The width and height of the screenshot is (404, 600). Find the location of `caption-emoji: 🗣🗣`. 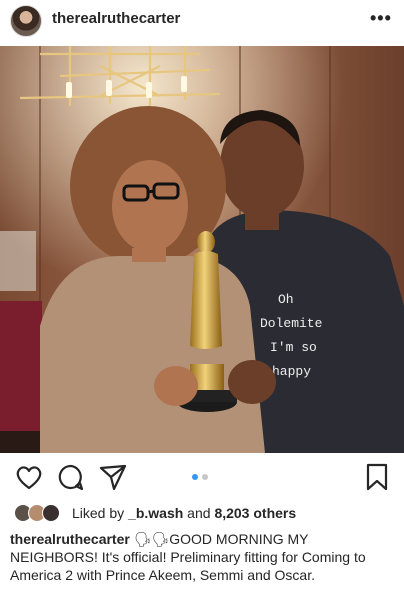

caption-emoji: 🗣🗣 is located at coordinates (151, 539).